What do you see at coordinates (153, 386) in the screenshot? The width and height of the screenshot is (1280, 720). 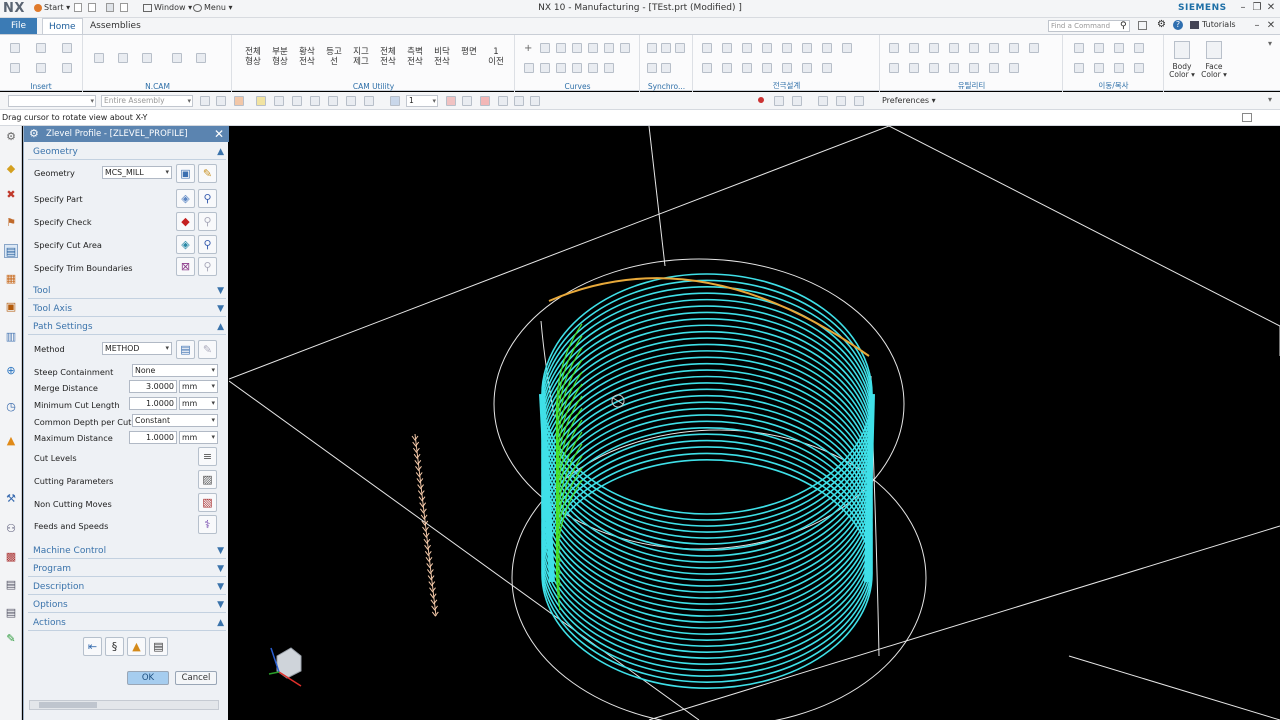 I see `merge-distance-input: 3.0000` at bounding box center [153, 386].